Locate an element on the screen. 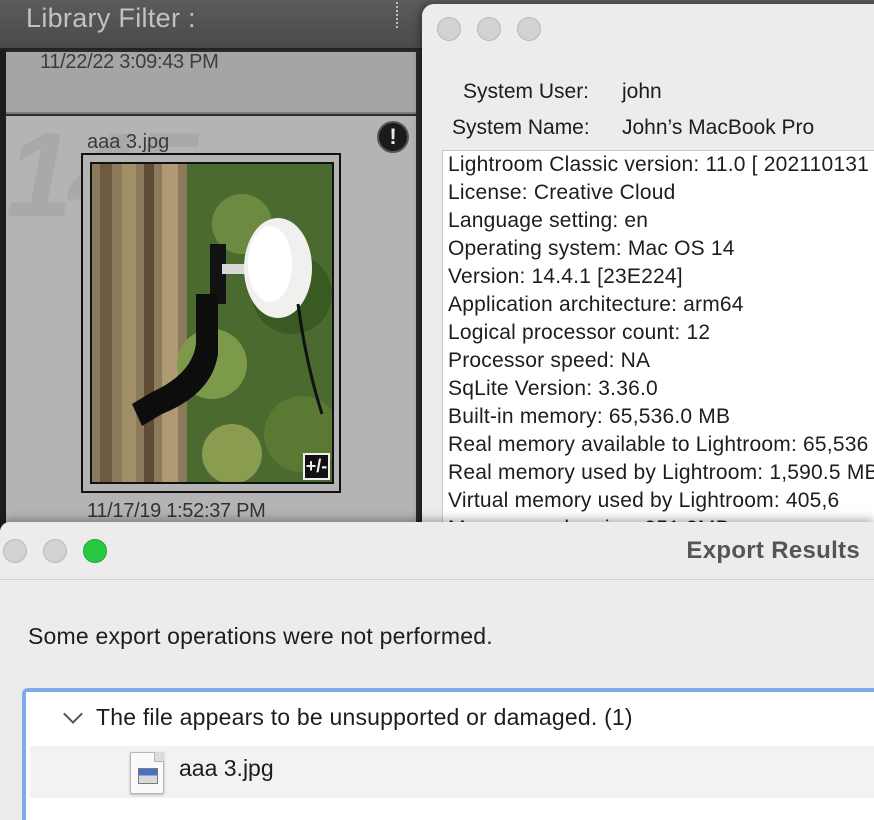  info-line: Version: 14.4.1 [23E224] is located at coordinates (565, 276).